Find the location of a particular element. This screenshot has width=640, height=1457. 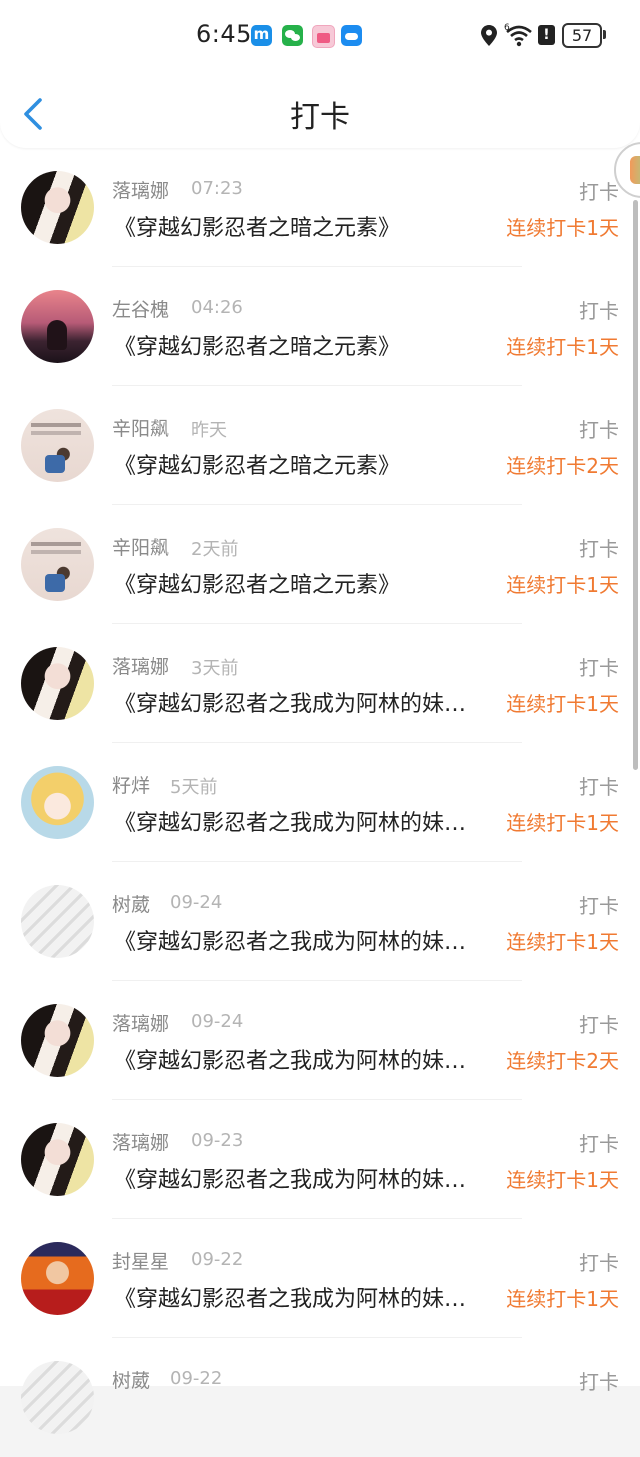

status-time: 6:45 is located at coordinates (224, 34).